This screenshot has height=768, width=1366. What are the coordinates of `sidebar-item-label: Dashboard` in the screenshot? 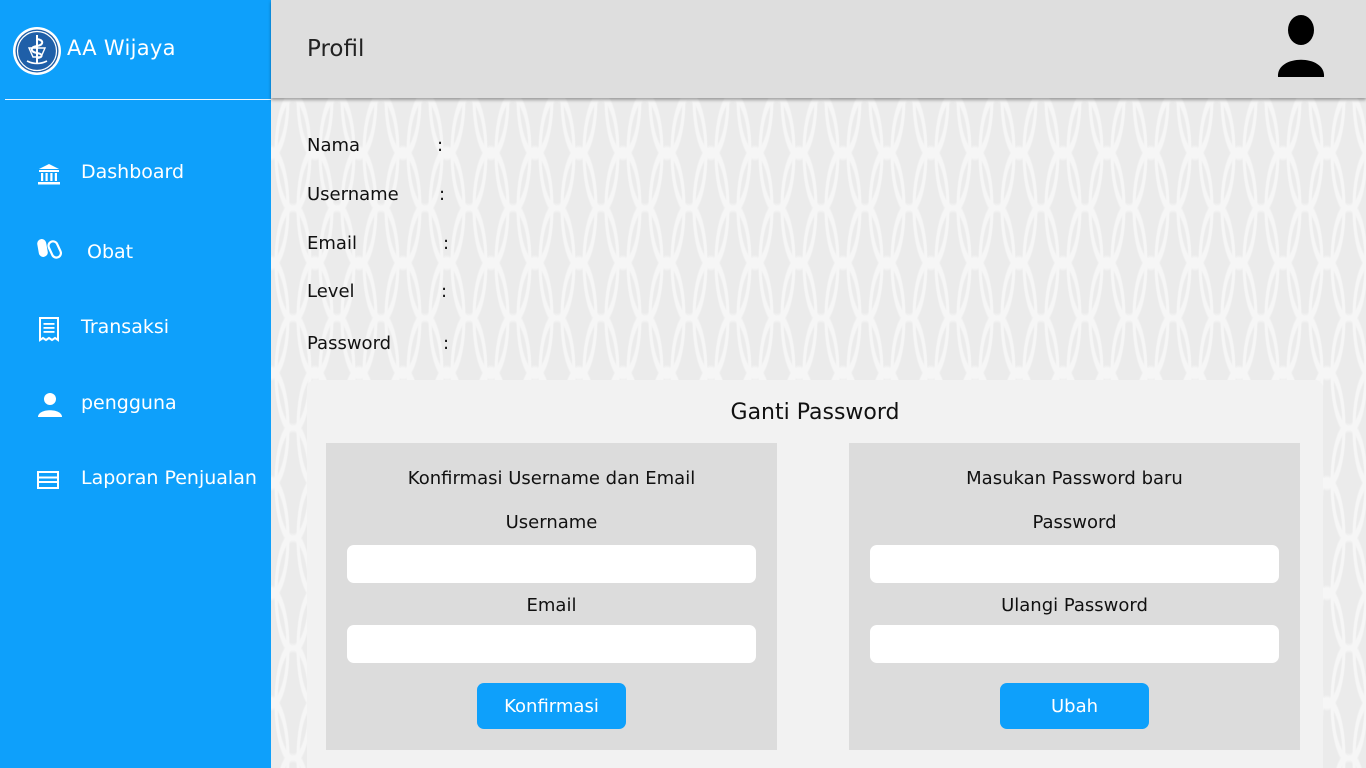 It's located at (133, 172).